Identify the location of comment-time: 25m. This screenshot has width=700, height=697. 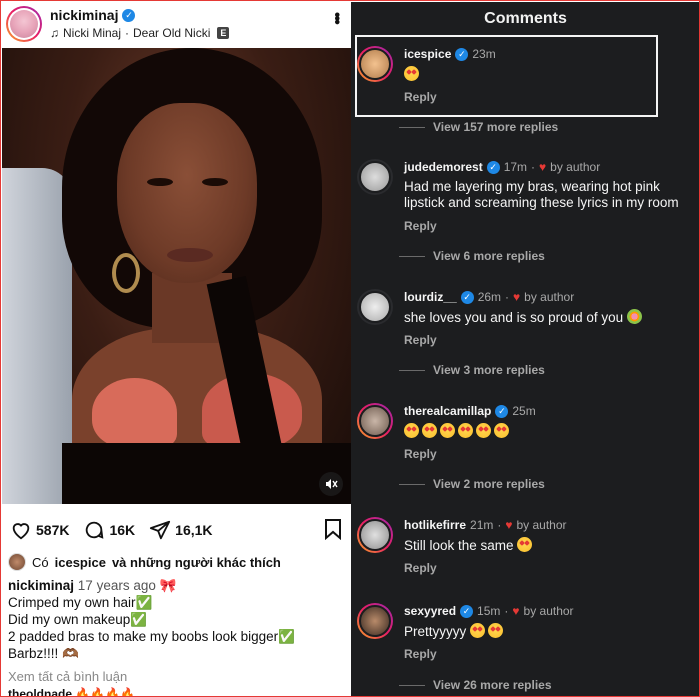
(524, 411).